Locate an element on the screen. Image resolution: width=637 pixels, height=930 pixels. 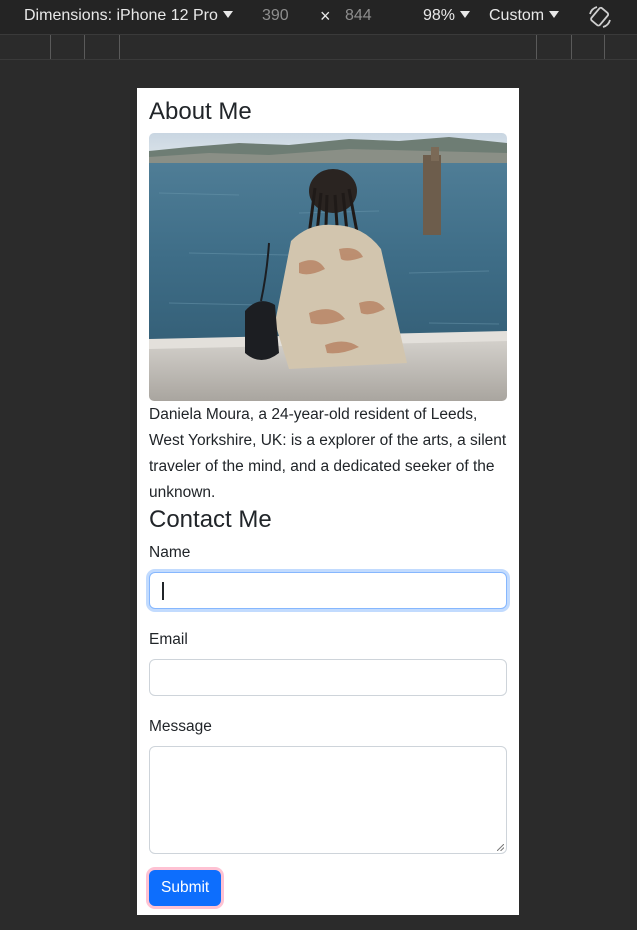
message-textarea is located at coordinates (328, 800).